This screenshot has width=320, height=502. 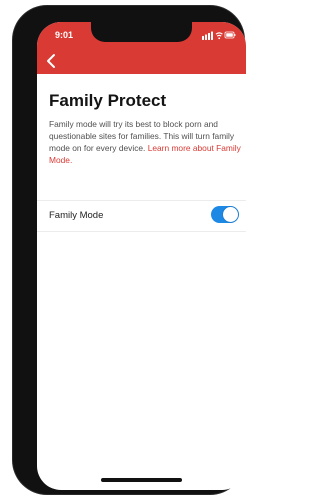 I want to click on home-indicator, so click(x=141, y=480).